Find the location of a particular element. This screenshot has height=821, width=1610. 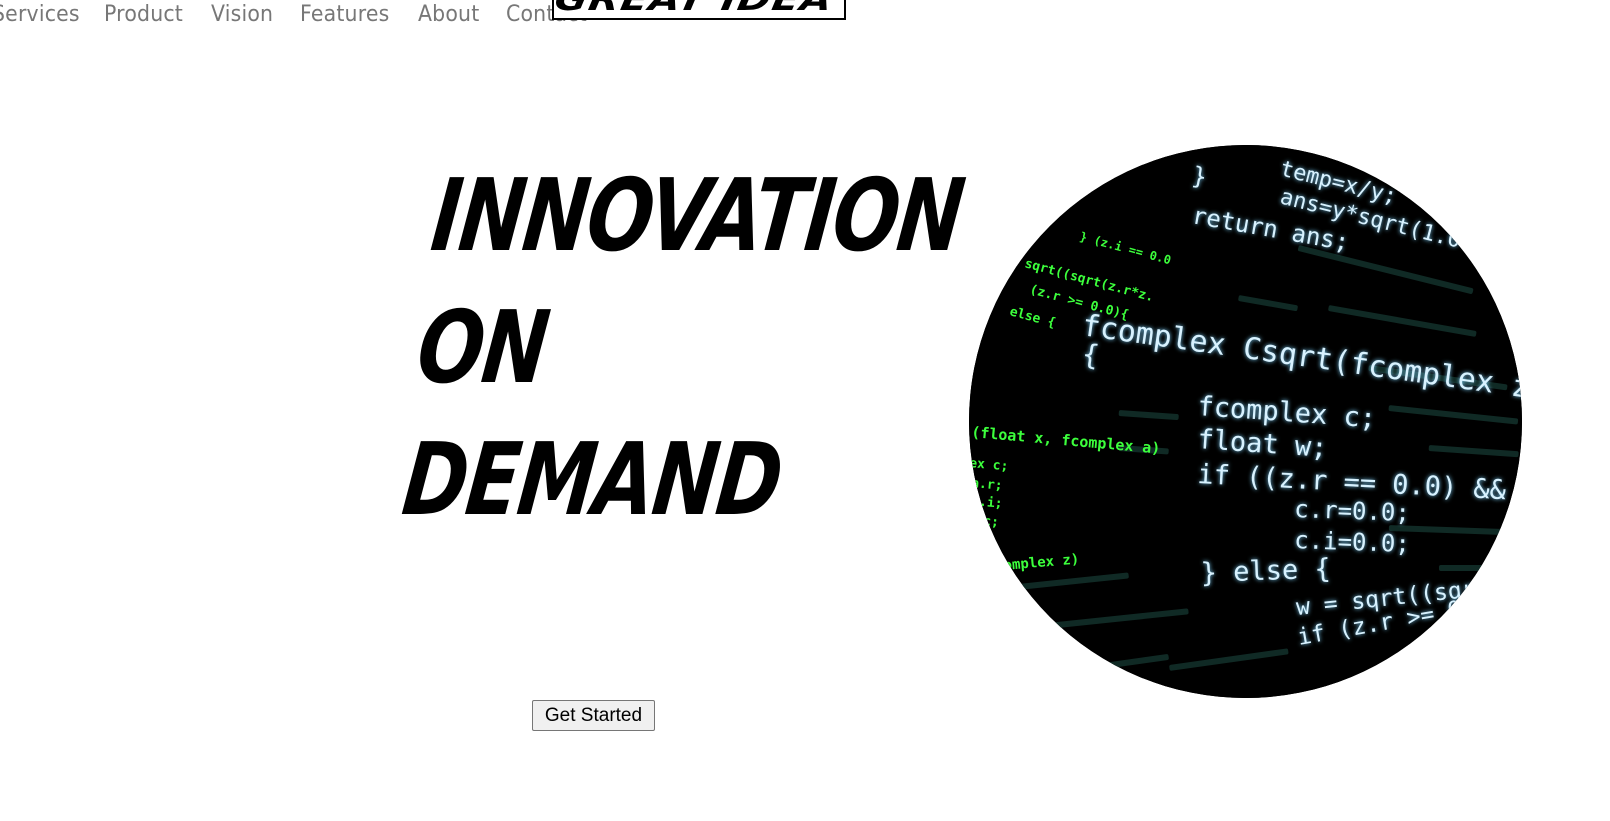

nav-about: About is located at coordinates (448, 14).